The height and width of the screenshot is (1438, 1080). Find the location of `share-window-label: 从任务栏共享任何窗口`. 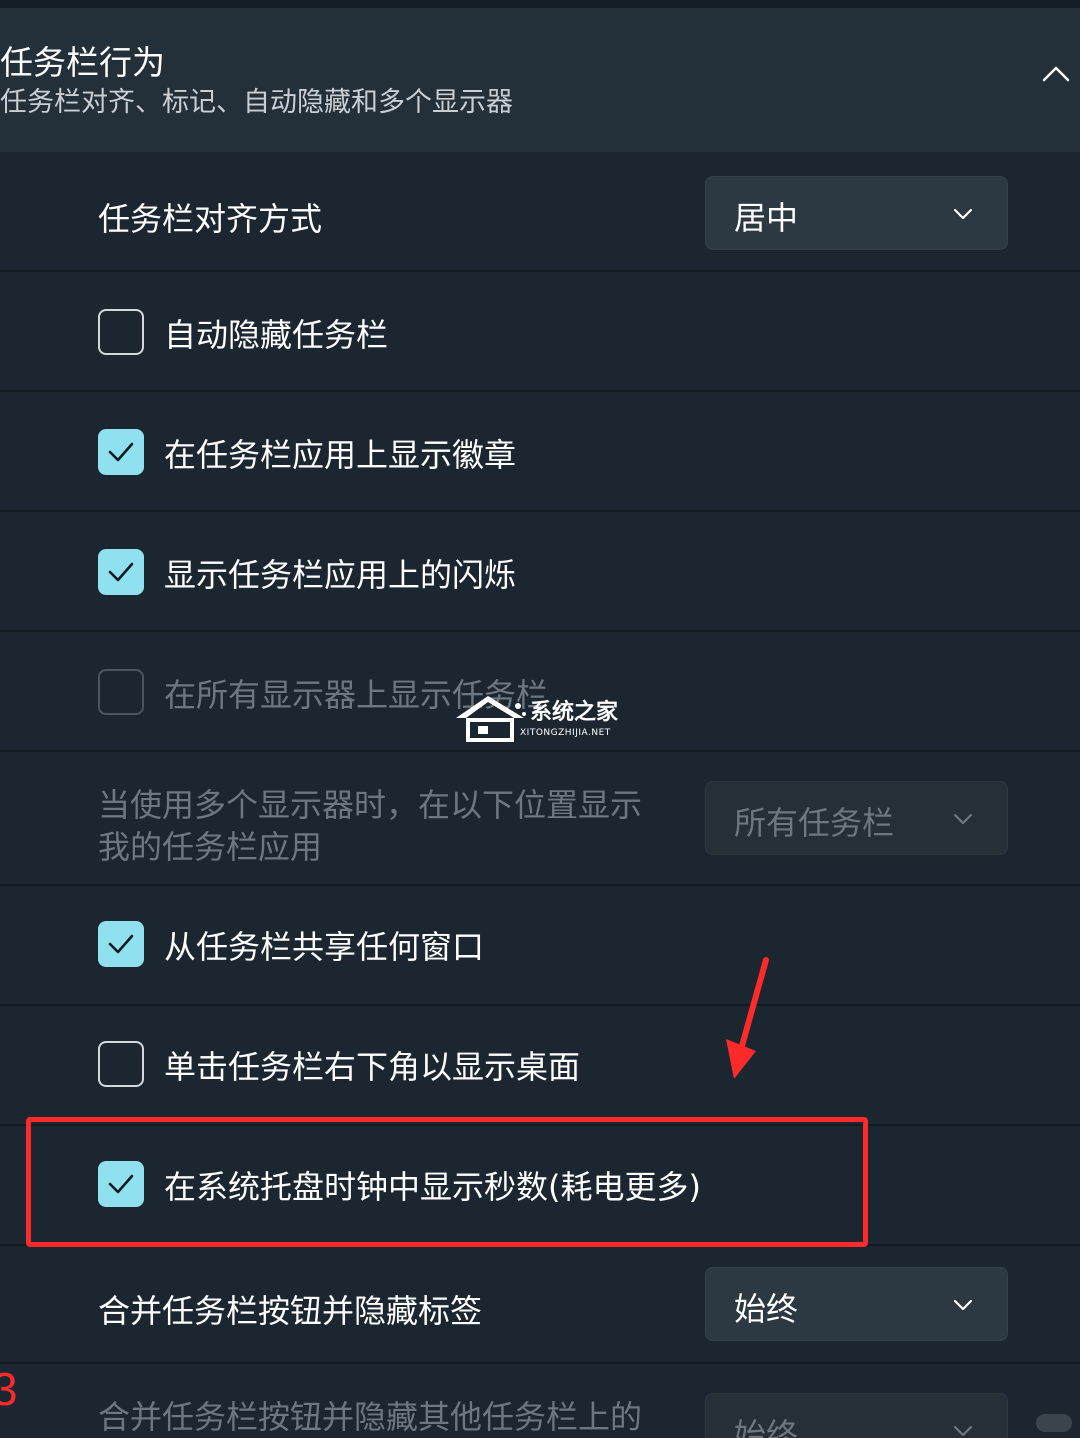

share-window-label: 从任务栏共享任何窗口 is located at coordinates (324, 947).